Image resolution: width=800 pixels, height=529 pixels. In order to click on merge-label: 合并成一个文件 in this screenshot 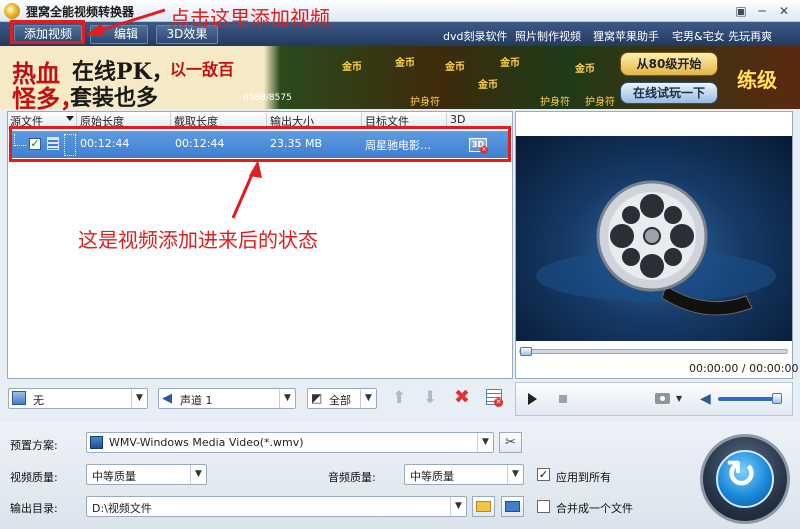, I will do `click(594, 508)`.